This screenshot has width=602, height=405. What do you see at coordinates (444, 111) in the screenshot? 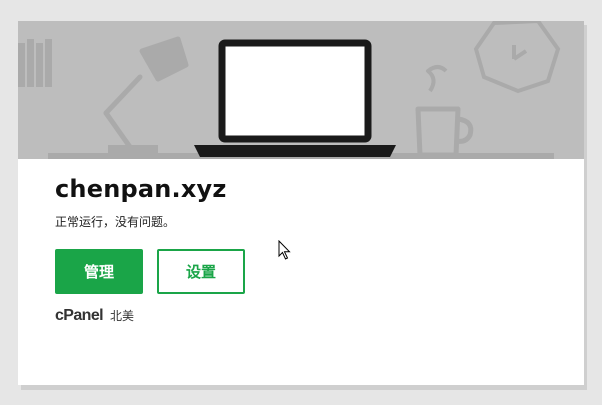
I see `coffee-mug-icon` at bounding box center [444, 111].